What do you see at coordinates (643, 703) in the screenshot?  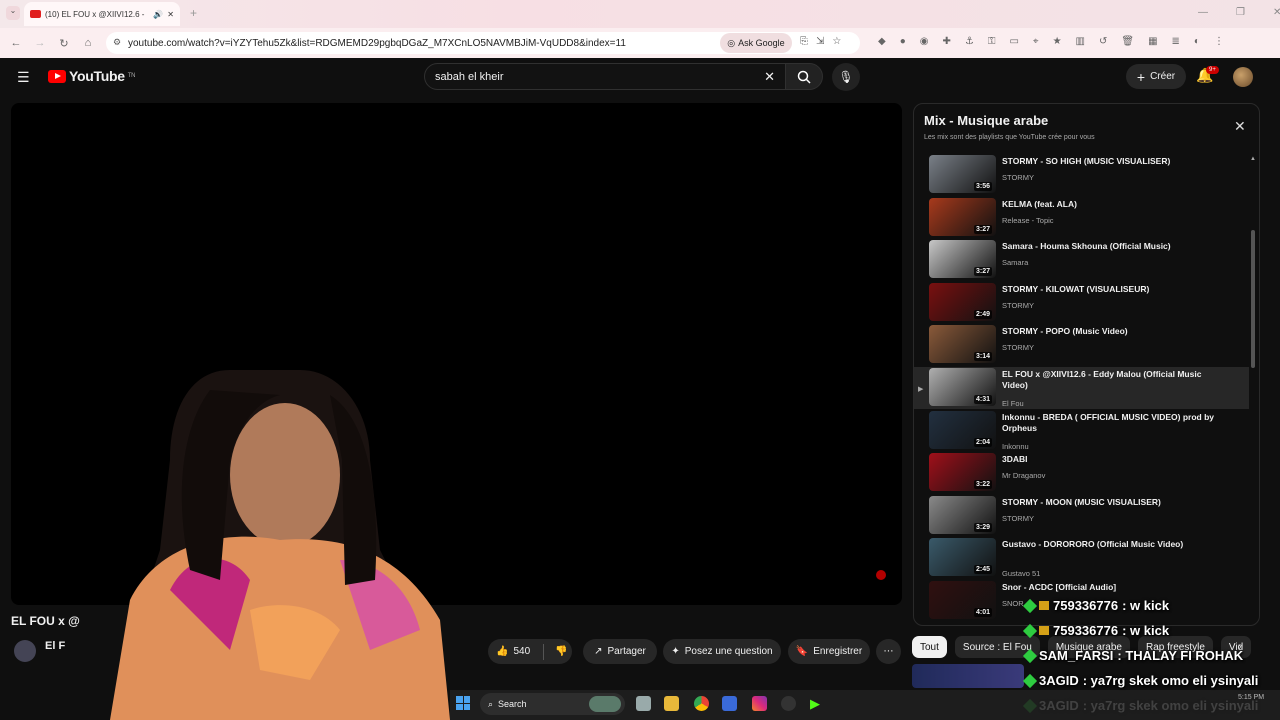 I see `task-view-icon` at bounding box center [643, 703].